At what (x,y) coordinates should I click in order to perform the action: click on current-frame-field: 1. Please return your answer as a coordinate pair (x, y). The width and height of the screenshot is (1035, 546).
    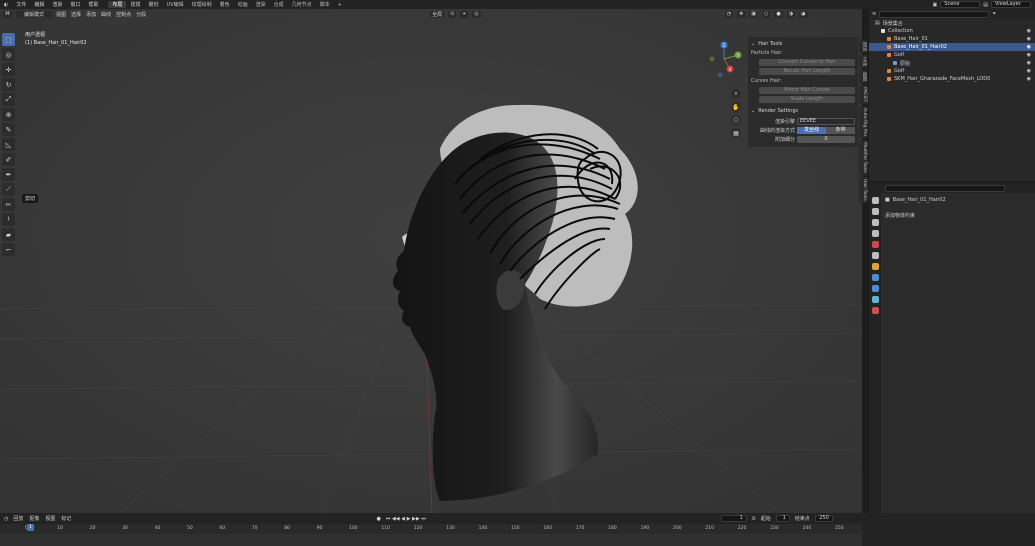
    Looking at the image, I should click on (733, 518).